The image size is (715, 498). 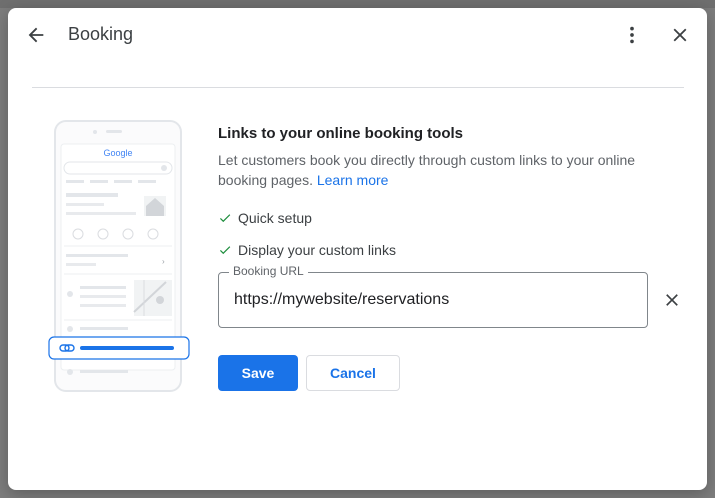 What do you see at coordinates (353, 373) in the screenshot?
I see `cancel-button: Cancel` at bounding box center [353, 373].